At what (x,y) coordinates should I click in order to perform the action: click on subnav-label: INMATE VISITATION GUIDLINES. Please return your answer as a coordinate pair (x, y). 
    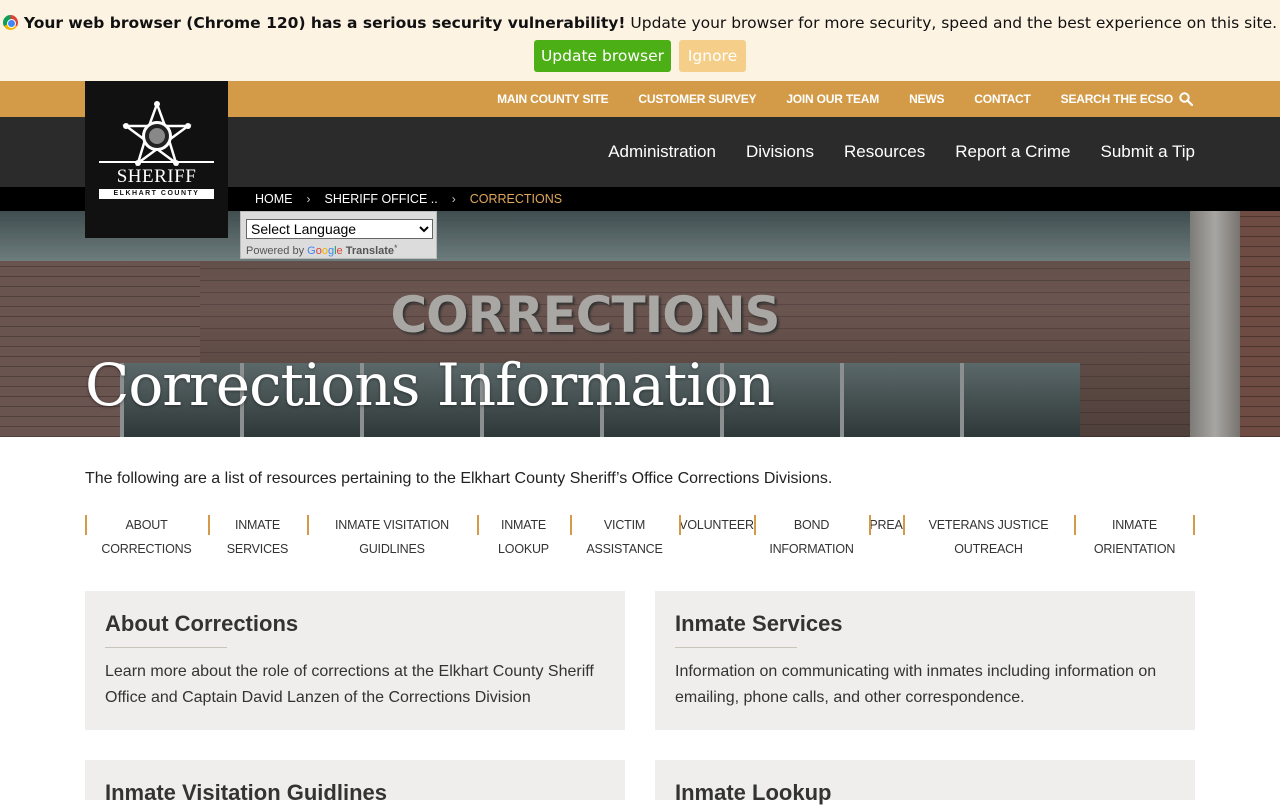
    Looking at the image, I should click on (392, 537).